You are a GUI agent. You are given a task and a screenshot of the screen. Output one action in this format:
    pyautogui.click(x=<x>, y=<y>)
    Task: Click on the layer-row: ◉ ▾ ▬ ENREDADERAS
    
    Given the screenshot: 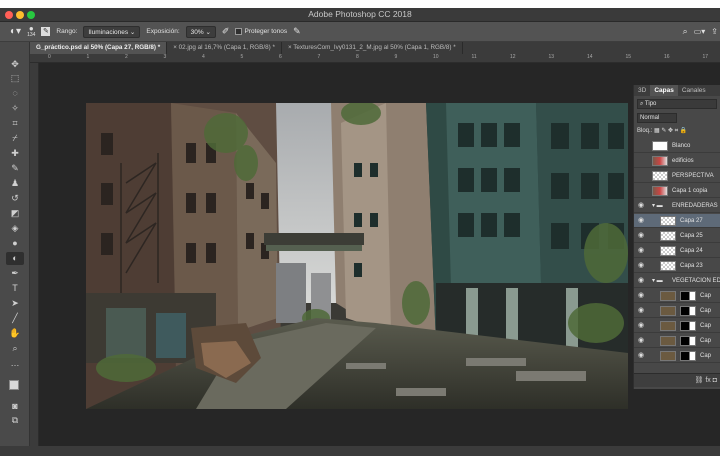 What is the action you would take?
    pyautogui.click(x=677, y=206)
    